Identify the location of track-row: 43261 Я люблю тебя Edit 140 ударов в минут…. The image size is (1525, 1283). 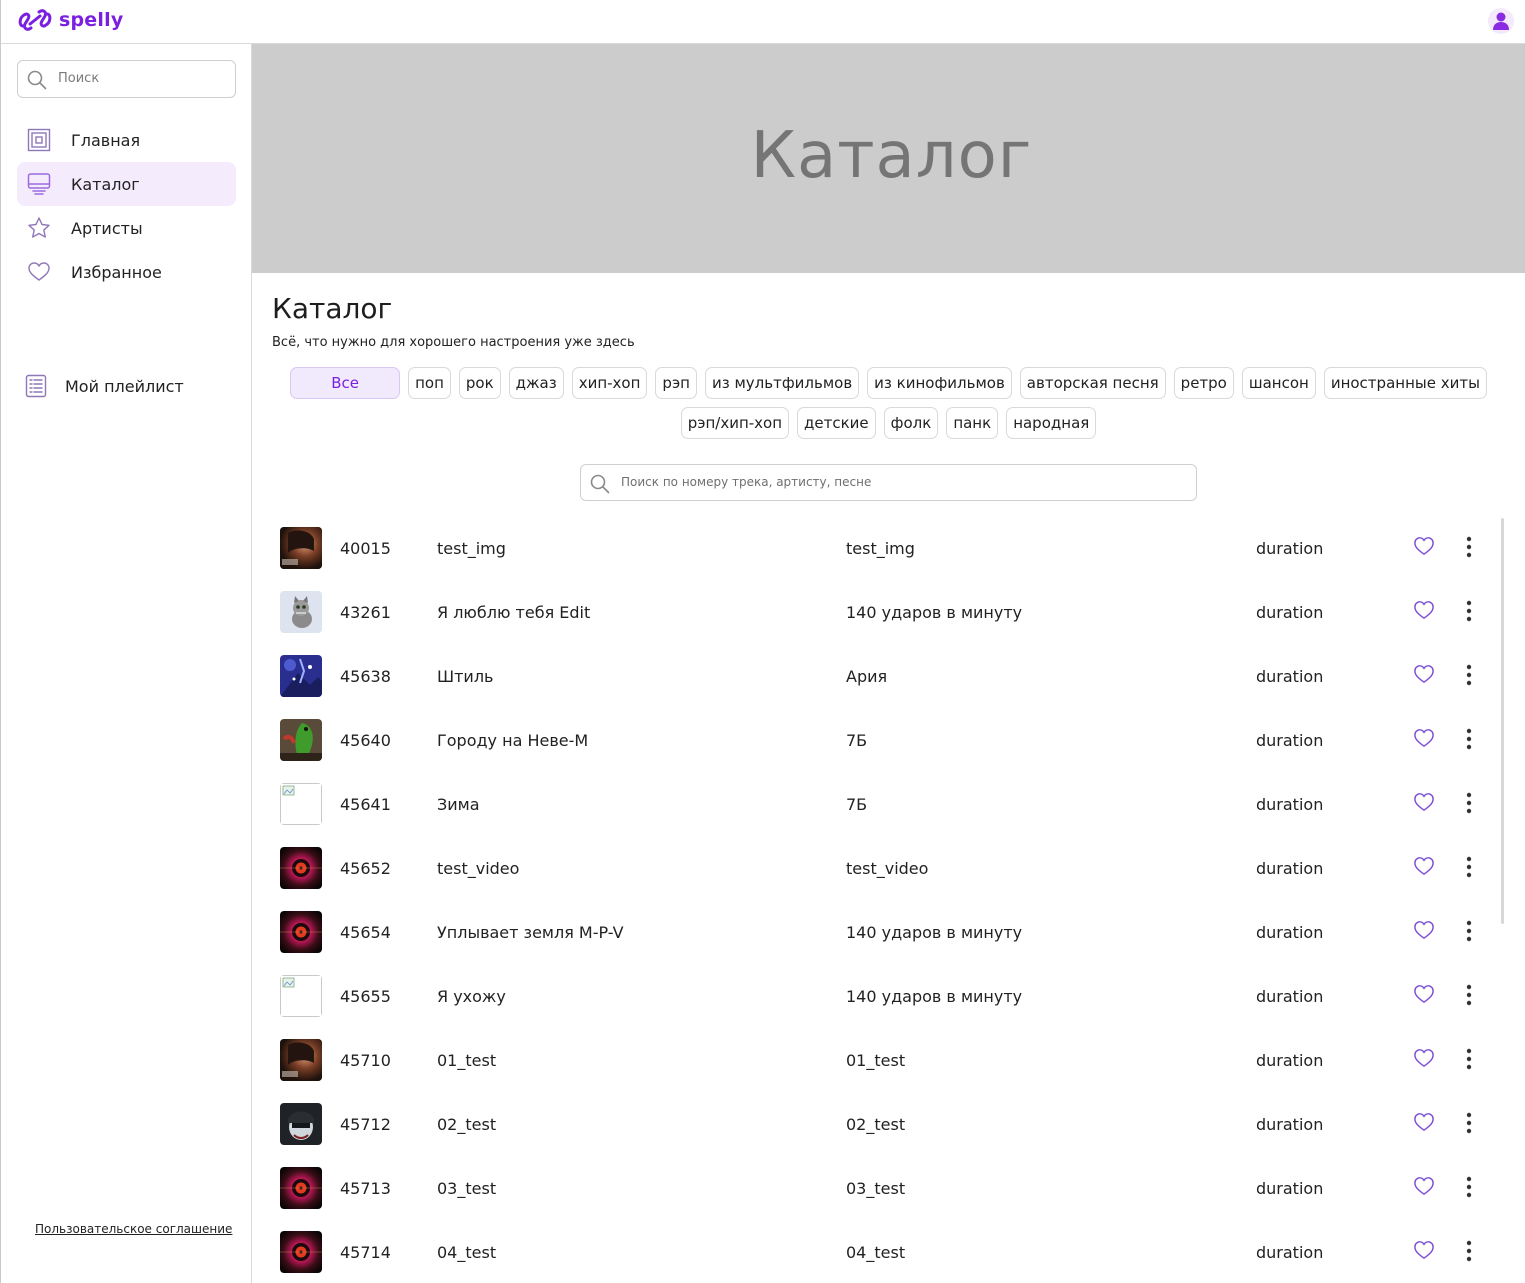
(885, 613).